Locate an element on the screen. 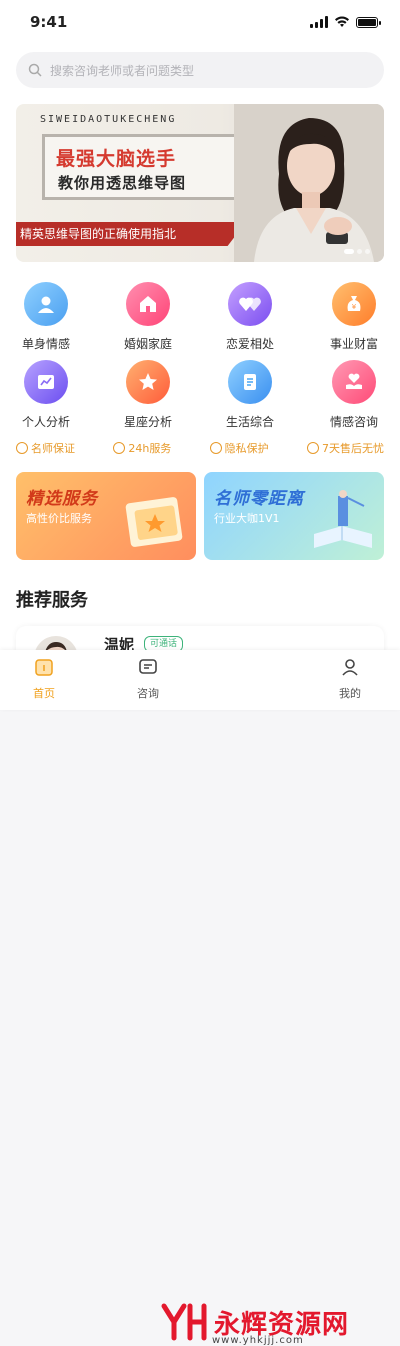 The height and width of the screenshot is (1346, 400). user-icon is located at coordinates (350, 667).